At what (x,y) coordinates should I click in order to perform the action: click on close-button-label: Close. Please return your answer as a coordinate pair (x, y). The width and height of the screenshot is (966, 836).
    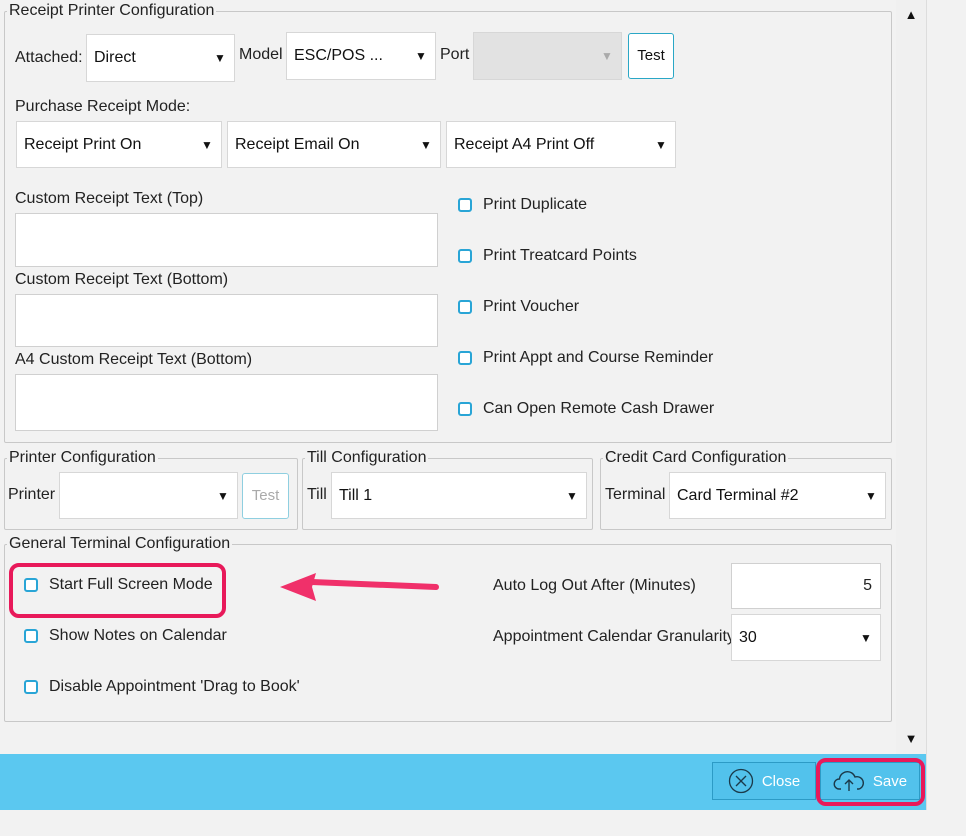
    Looking at the image, I should click on (781, 781).